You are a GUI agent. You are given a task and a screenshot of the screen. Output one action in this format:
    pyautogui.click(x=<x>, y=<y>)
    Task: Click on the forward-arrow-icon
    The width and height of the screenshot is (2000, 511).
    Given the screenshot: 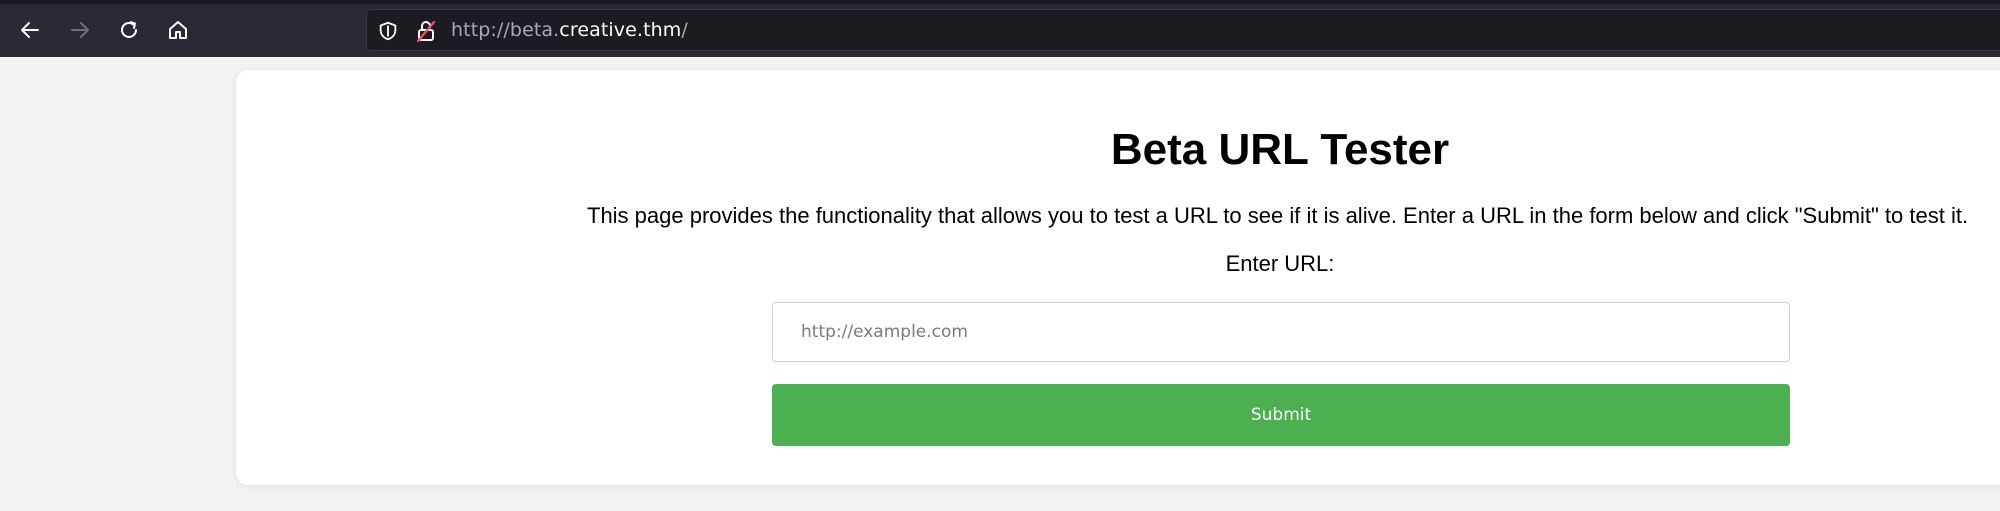 What is the action you would take?
    pyautogui.click(x=80, y=30)
    